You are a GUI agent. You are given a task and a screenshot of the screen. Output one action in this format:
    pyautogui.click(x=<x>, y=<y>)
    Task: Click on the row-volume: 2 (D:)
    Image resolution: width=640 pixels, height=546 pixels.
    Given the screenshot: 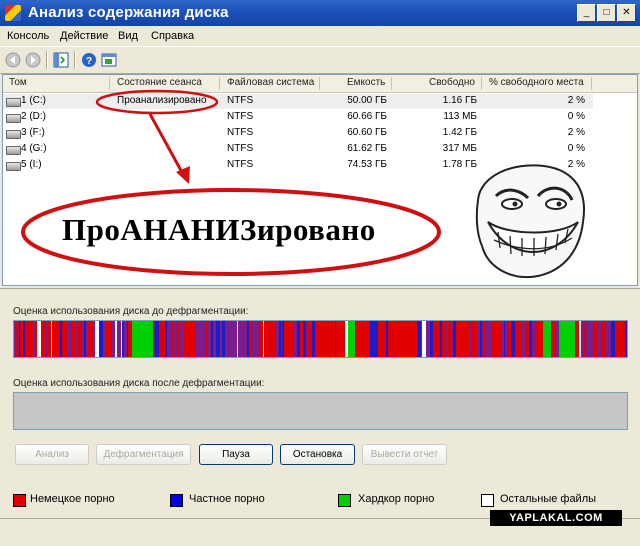 What is the action you would take?
    pyautogui.click(x=33, y=116)
    